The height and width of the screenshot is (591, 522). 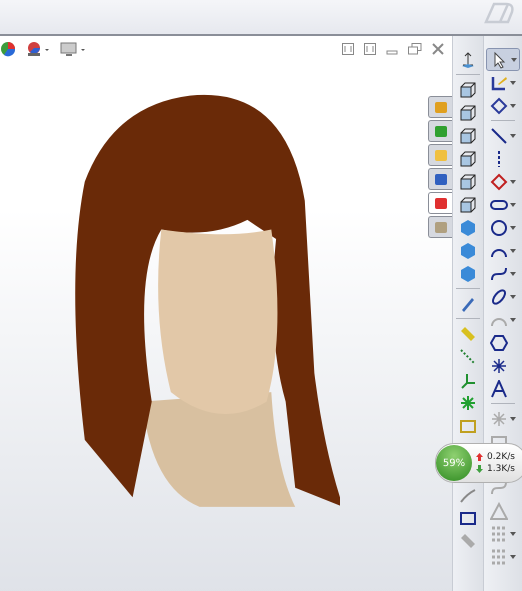 What do you see at coordinates (73, 49) in the screenshot?
I see `display-icon` at bounding box center [73, 49].